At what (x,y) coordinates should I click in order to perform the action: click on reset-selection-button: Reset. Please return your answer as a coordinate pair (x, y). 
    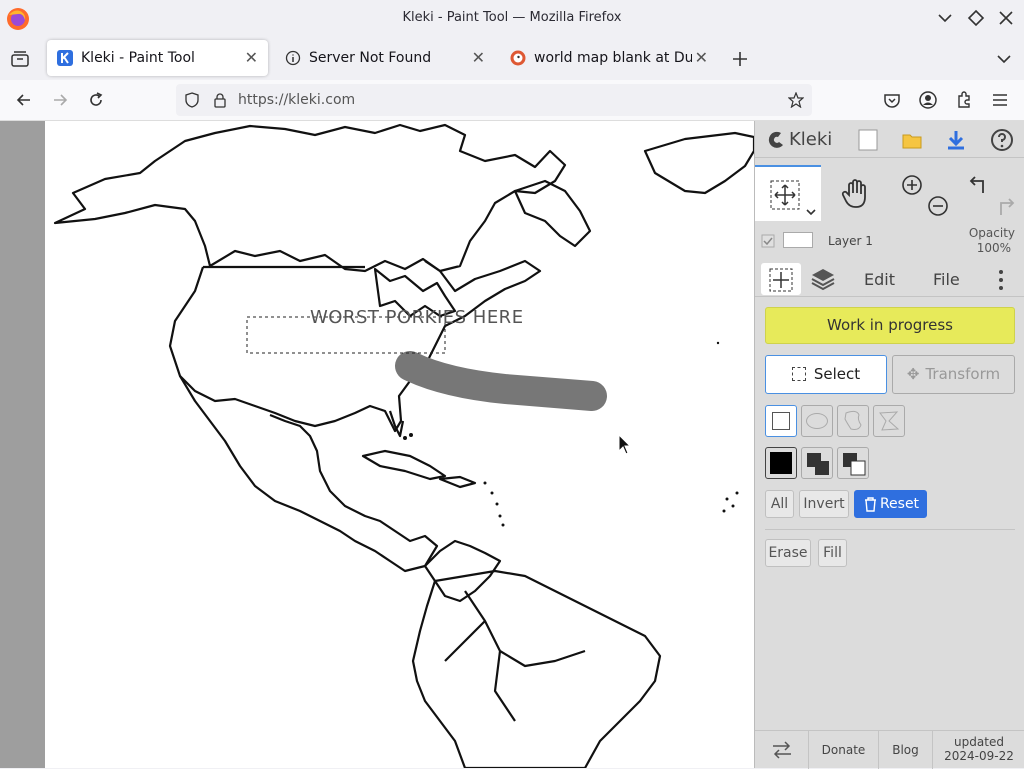
    Looking at the image, I should click on (890, 504).